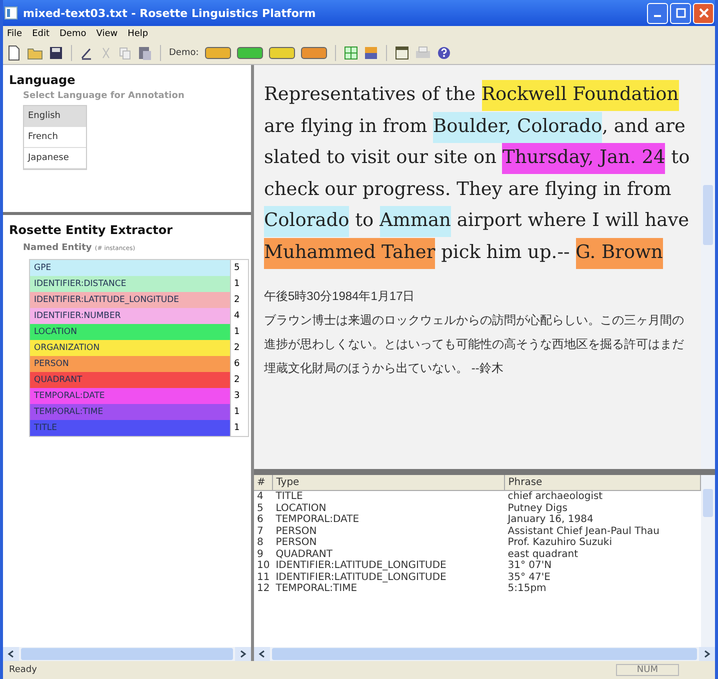 This screenshot has height=679, width=718. I want to click on table-cell-text: 5:15pm, so click(527, 588).